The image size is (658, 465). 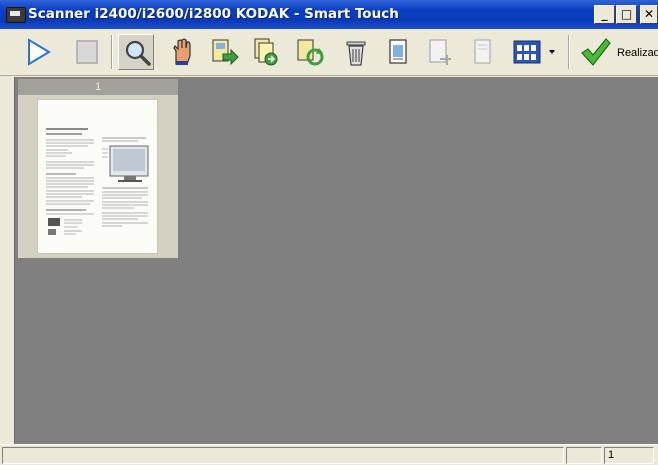 I want to click on start-scan-button, so click(x=38, y=52).